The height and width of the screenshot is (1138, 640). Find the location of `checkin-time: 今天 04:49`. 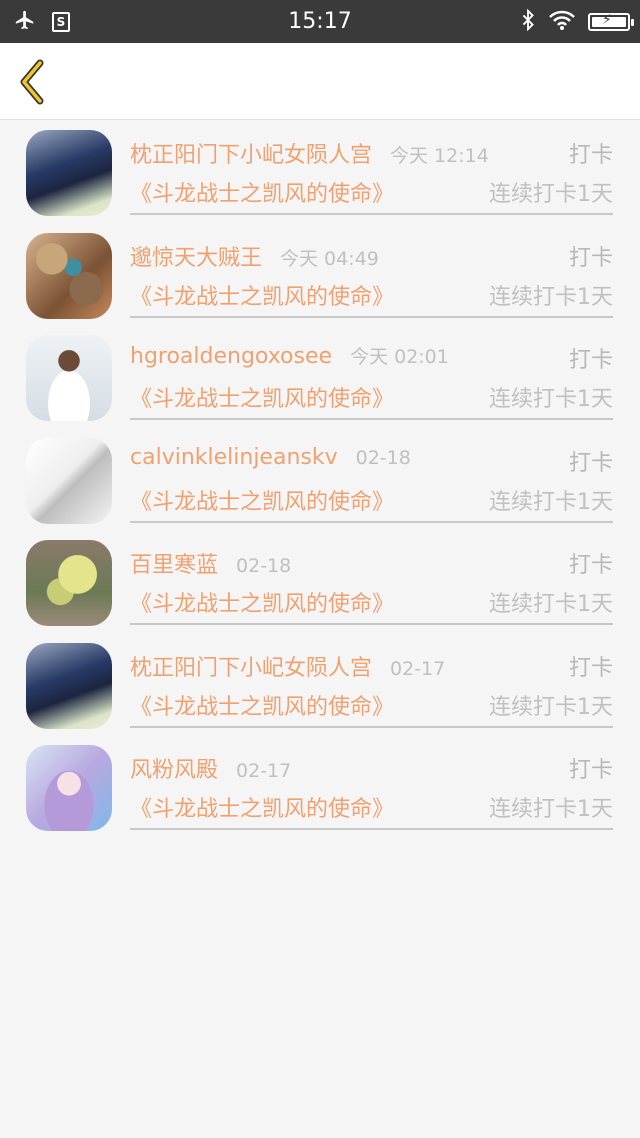

checkin-time: 今天 04:49 is located at coordinates (329, 258).